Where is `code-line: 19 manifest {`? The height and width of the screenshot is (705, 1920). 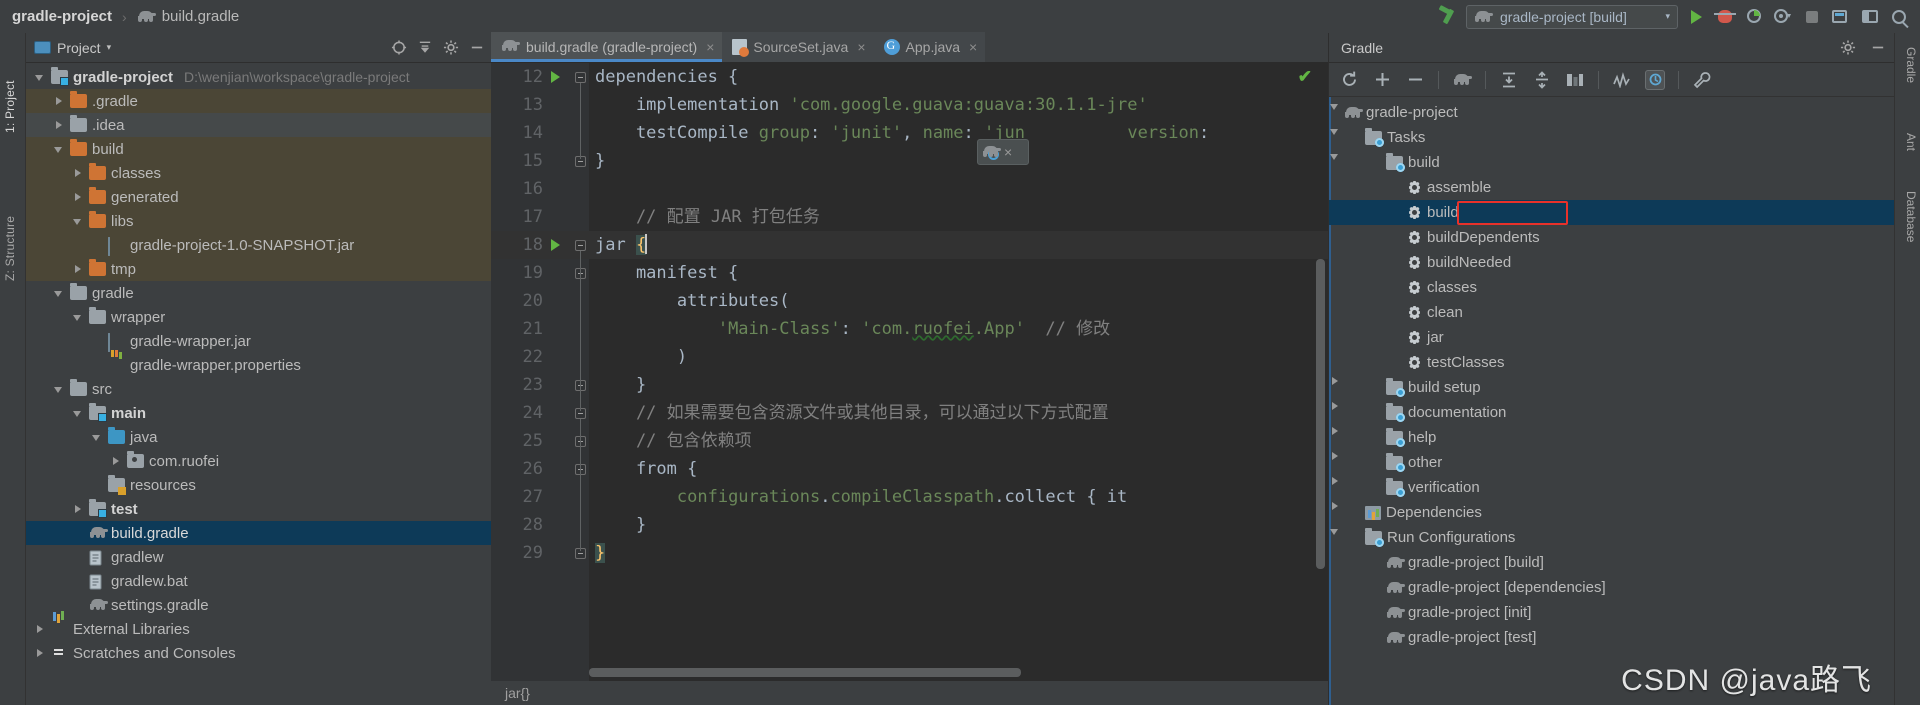
code-line: 19 manifest { is located at coordinates (909, 273).